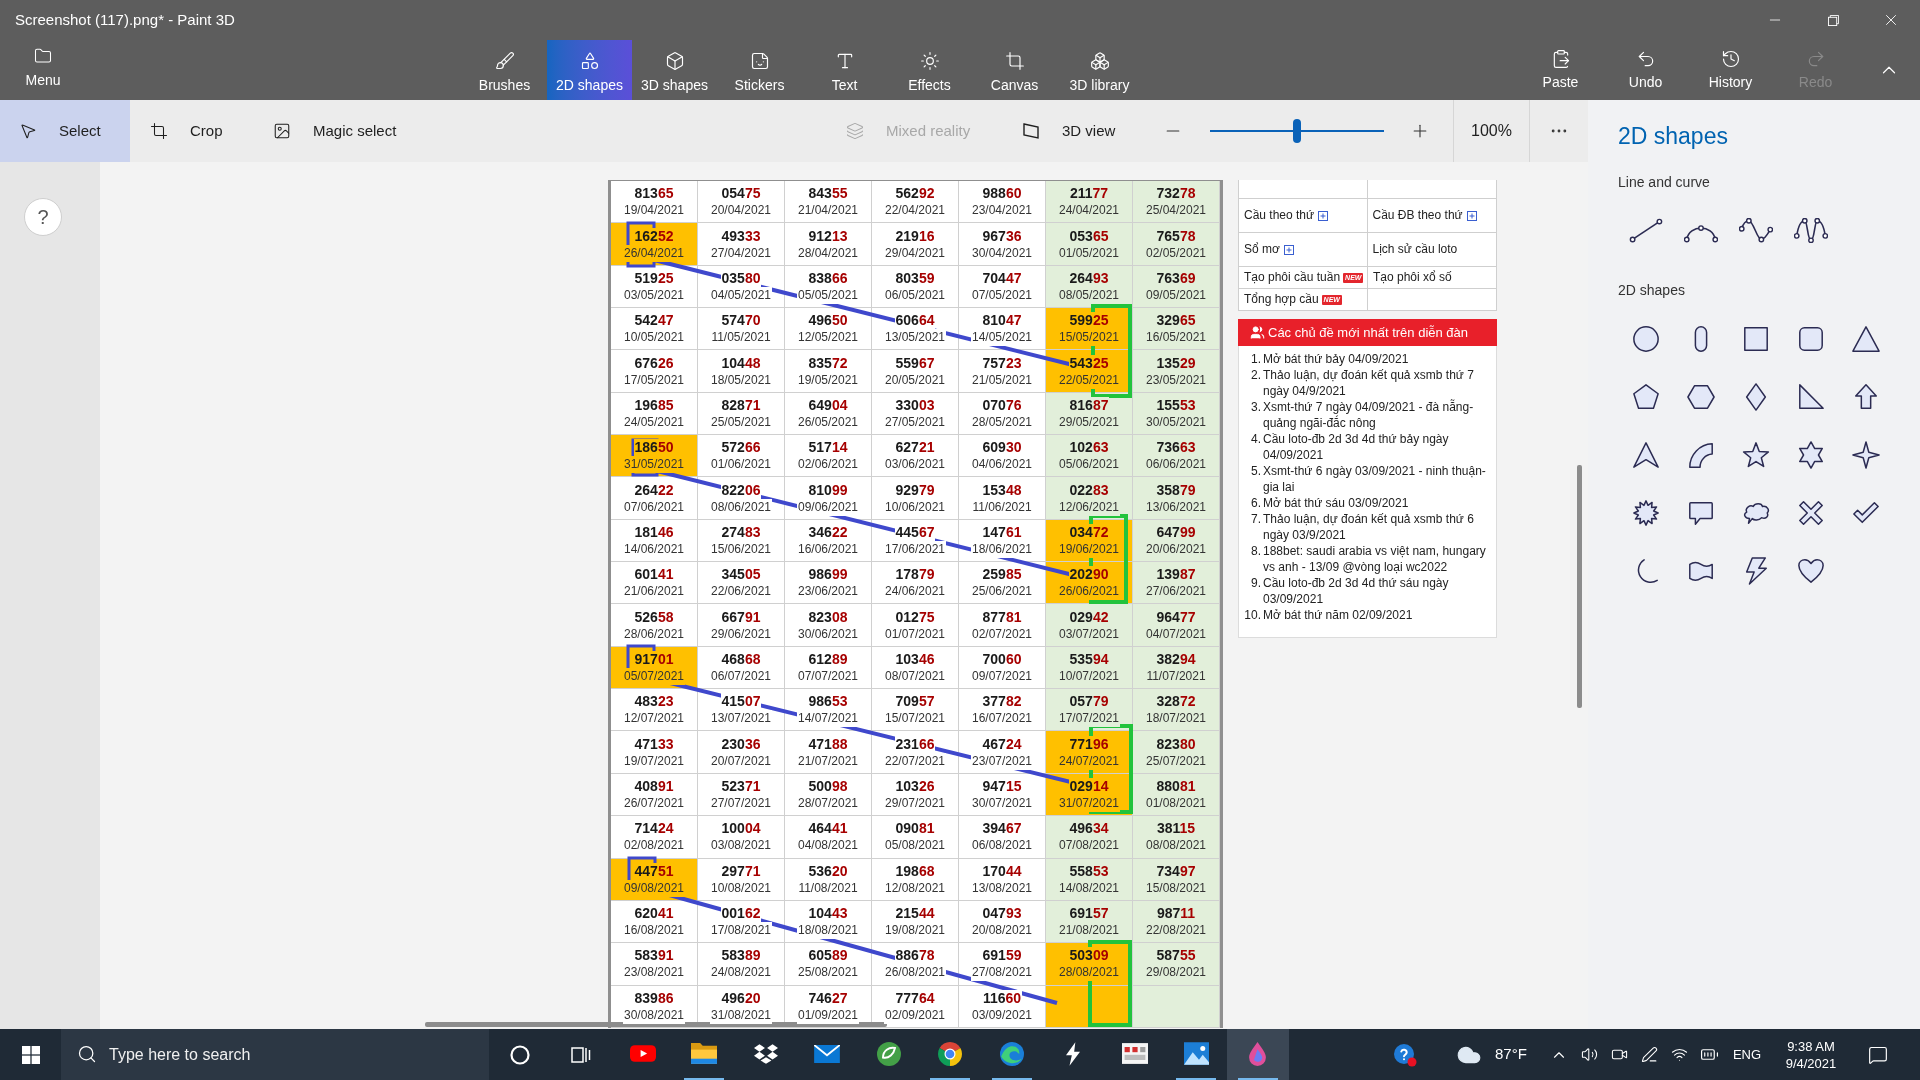 The width and height of the screenshot is (1920, 1080). I want to click on sidebar-link: Sổ mơ, so click(1269, 249).